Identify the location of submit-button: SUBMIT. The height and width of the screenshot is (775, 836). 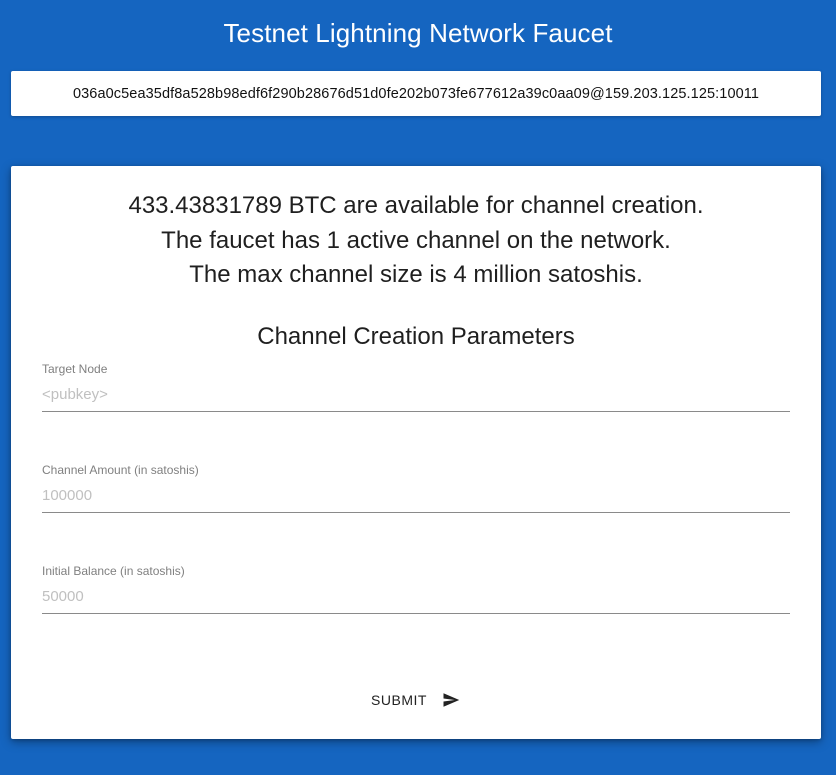
(416, 700).